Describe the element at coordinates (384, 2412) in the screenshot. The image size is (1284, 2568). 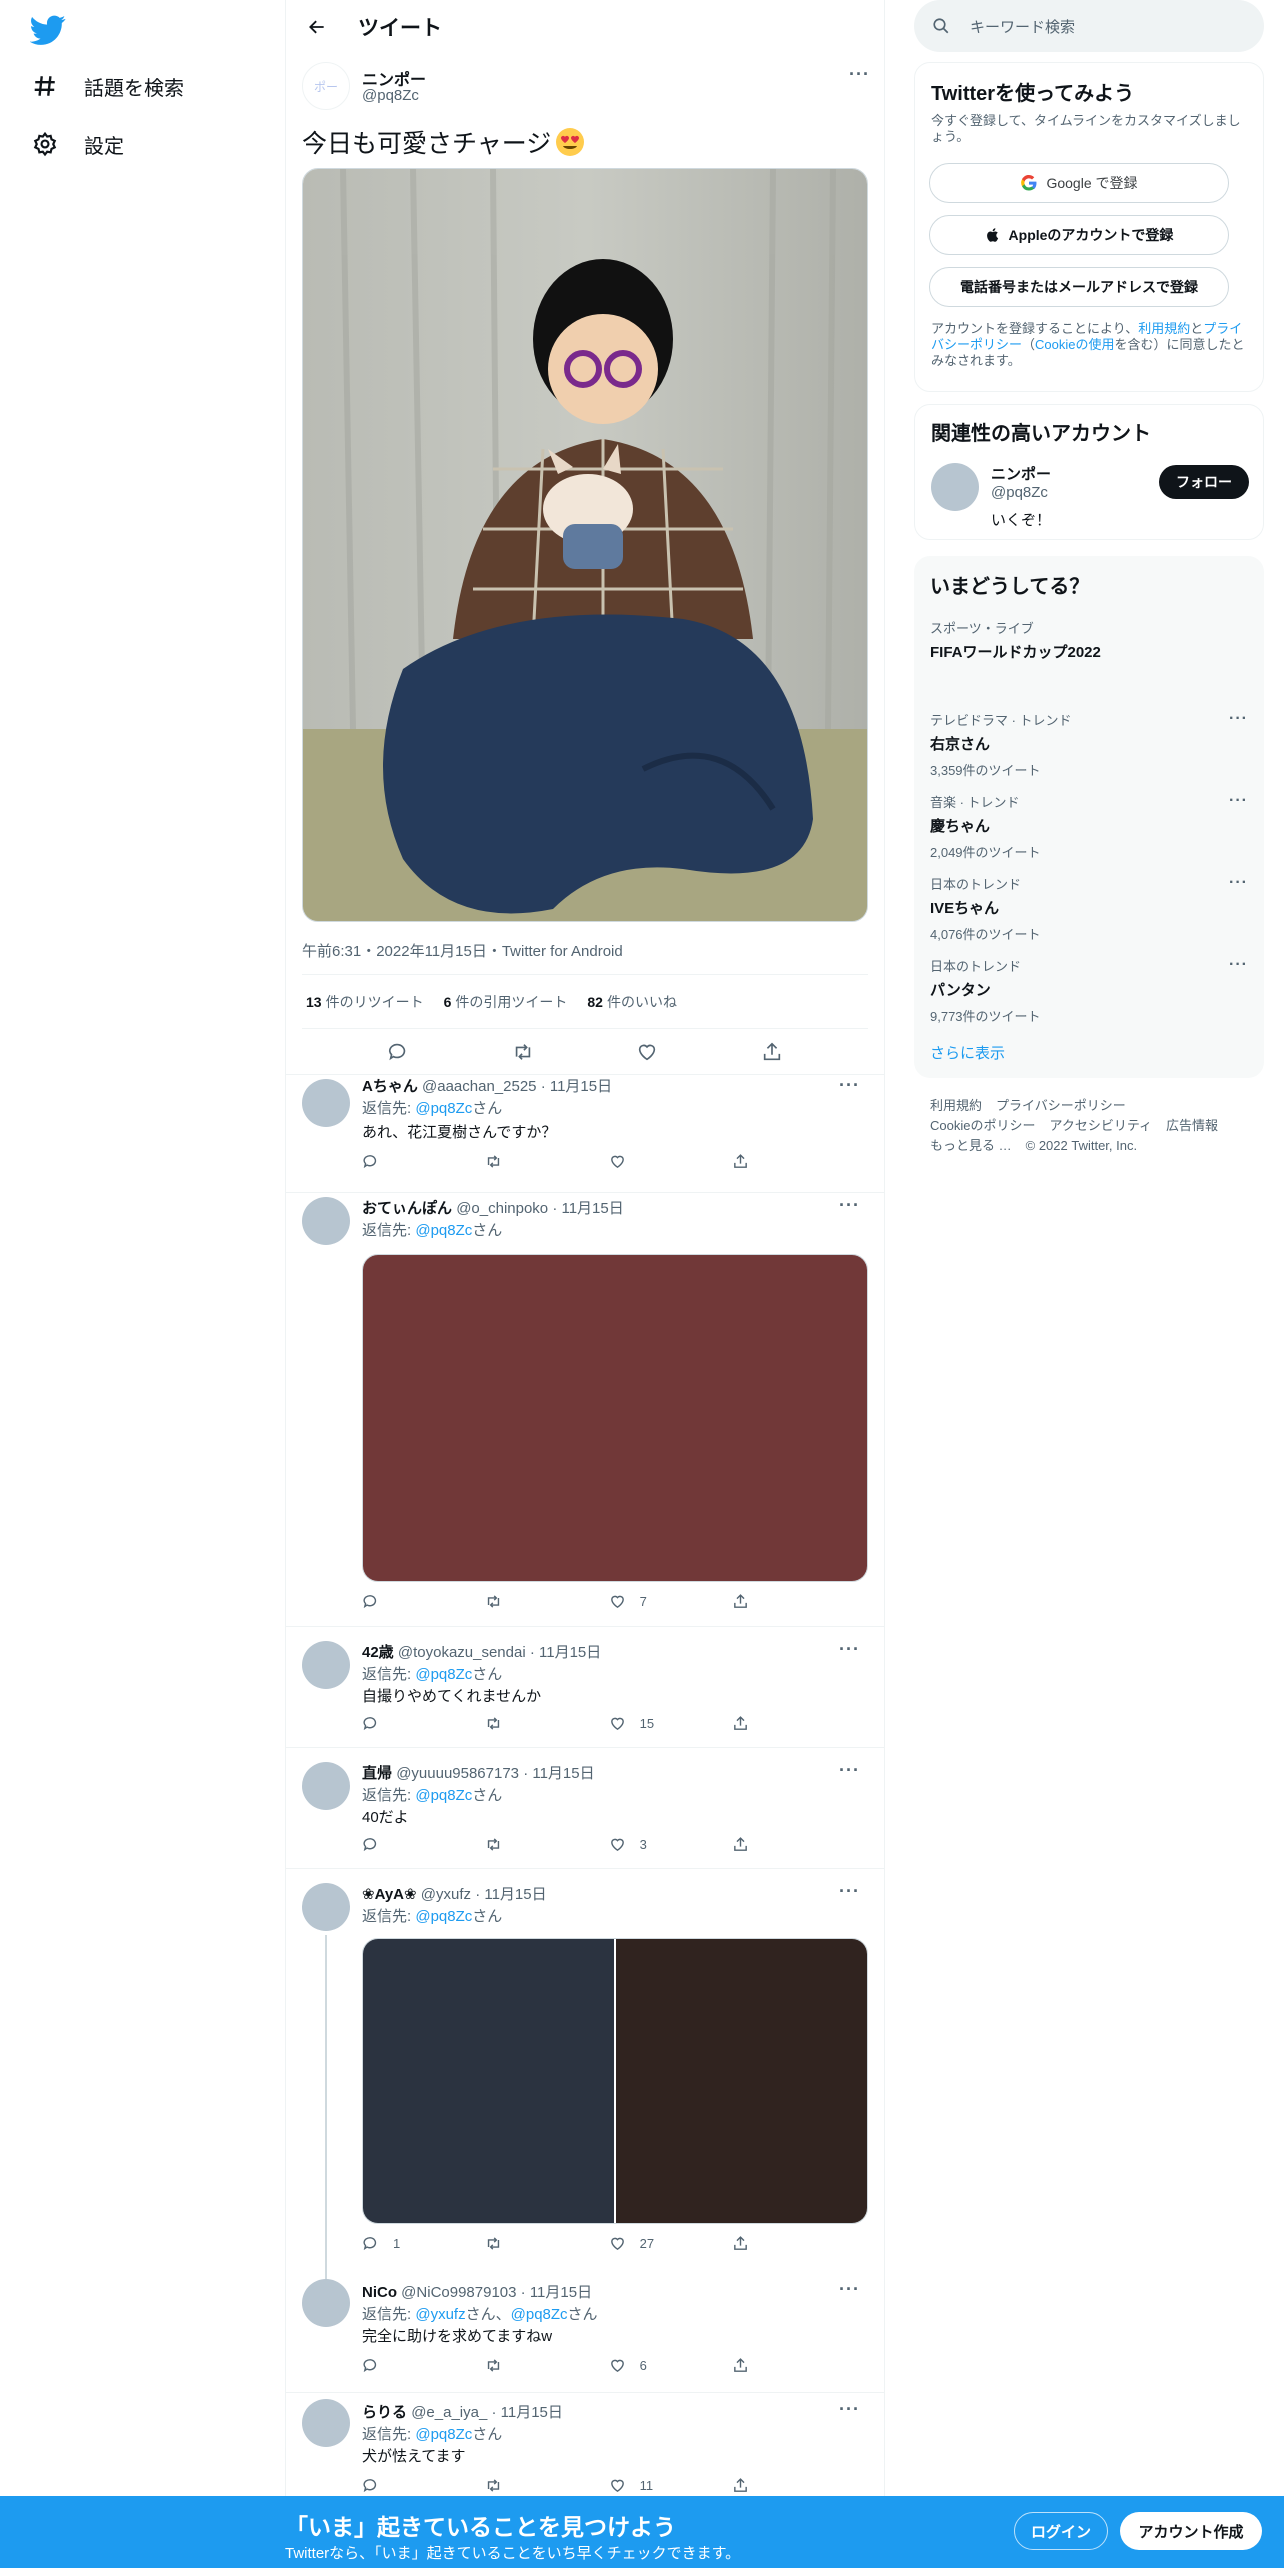
I see `reply-author-name: らりる` at that location.